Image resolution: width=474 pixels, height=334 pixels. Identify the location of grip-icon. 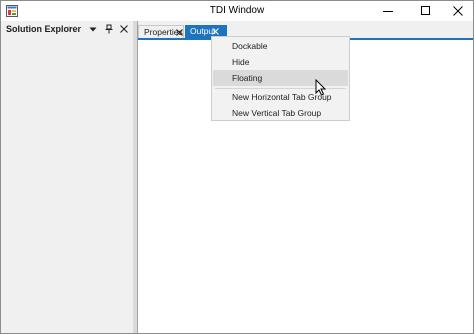
(73, 28).